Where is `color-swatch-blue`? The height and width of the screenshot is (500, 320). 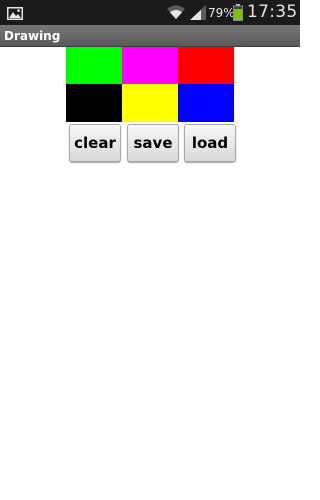
color-swatch-blue is located at coordinates (206, 103).